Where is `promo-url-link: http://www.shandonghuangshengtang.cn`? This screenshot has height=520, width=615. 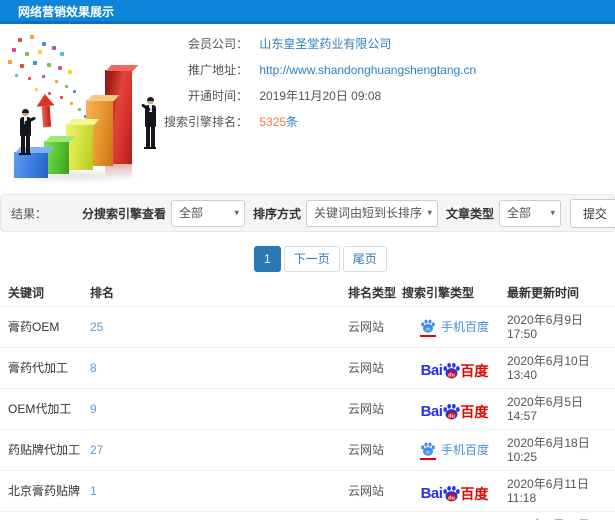
promo-url-link: http://www.shandonghuangshengtang.cn is located at coordinates (367, 70).